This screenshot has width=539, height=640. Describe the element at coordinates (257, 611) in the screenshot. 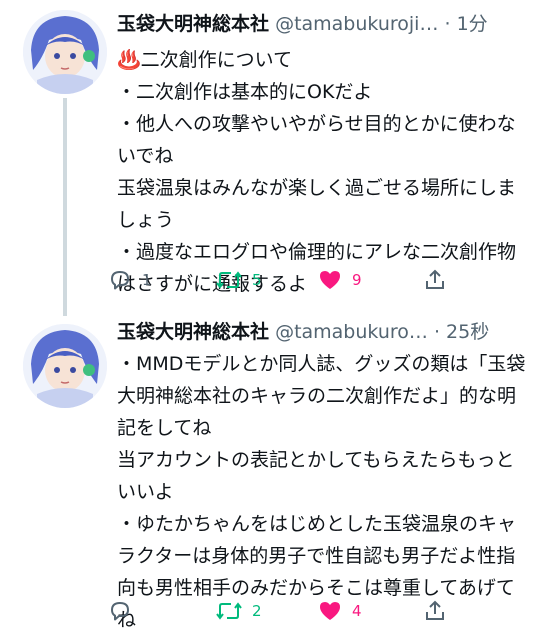

I see `retweet-count: 2` at that location.